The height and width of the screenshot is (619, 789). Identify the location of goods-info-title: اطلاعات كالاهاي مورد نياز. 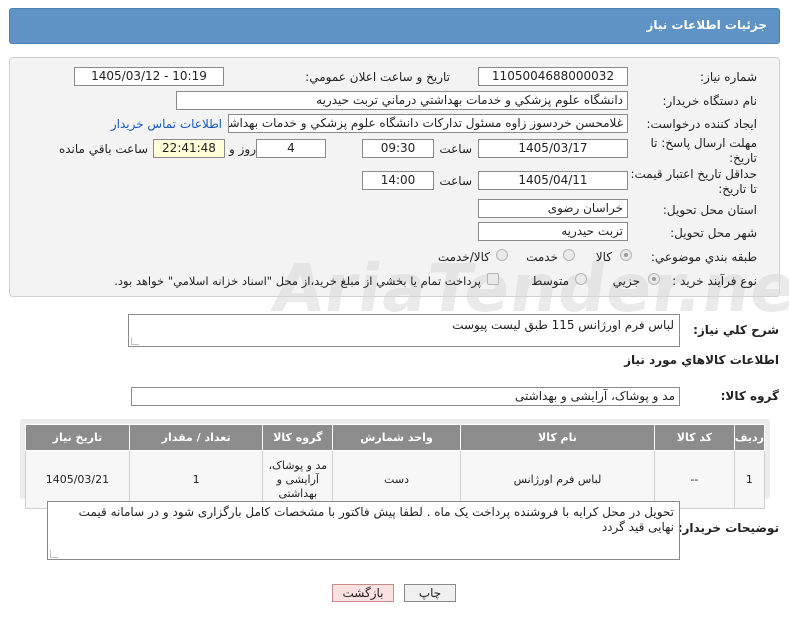
(701, 360).